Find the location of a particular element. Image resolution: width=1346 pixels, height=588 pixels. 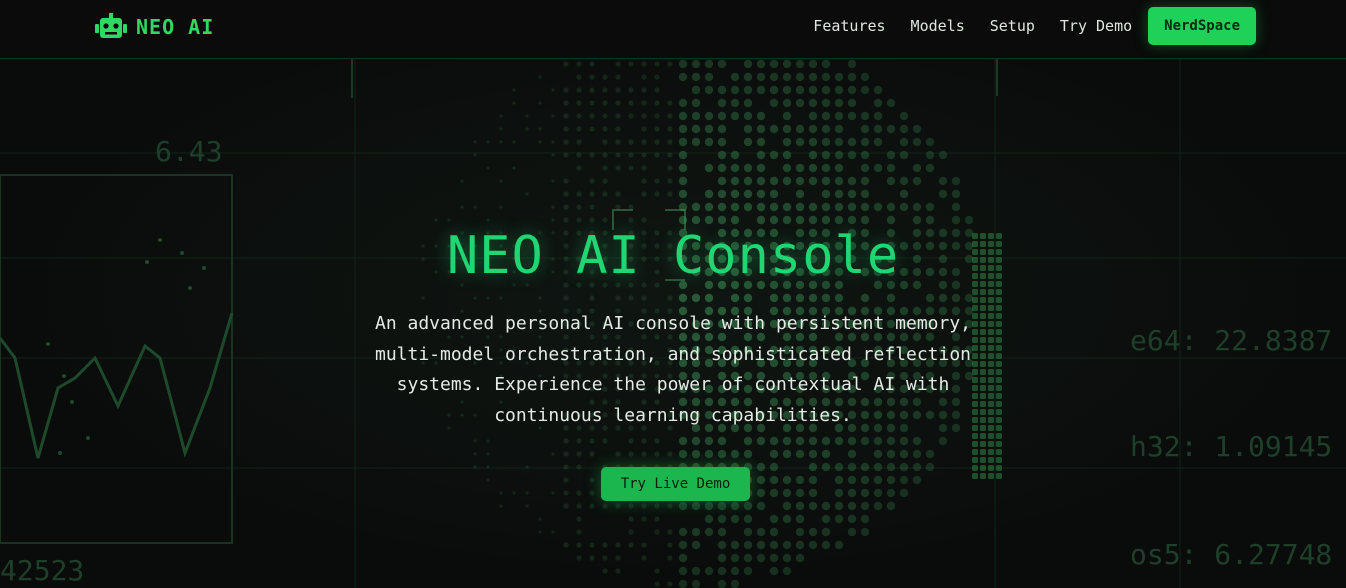

robot-icon is located at coordinates (111, 25).